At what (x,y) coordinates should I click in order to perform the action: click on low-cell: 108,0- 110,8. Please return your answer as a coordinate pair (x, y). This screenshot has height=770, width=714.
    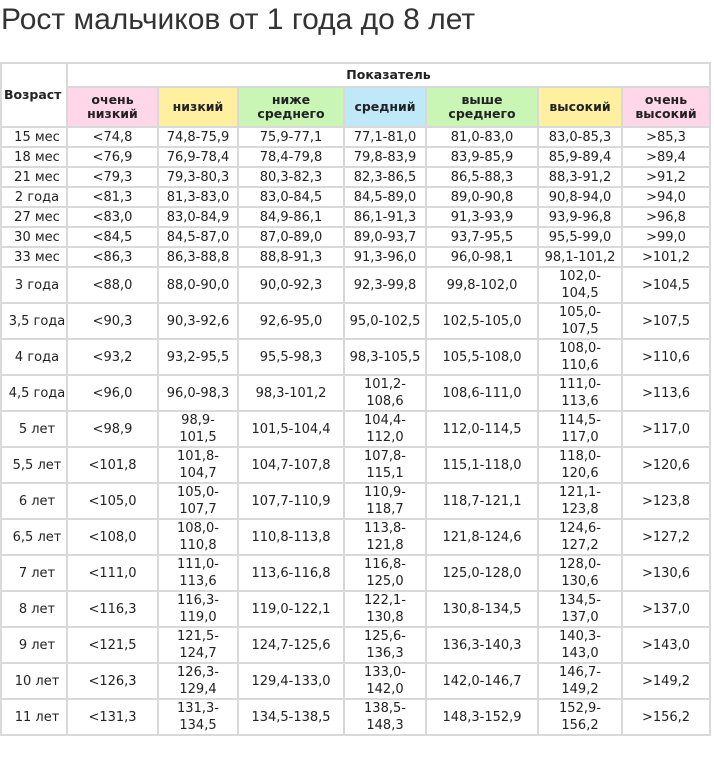
    Looking at the image, I should click on (198, 537).